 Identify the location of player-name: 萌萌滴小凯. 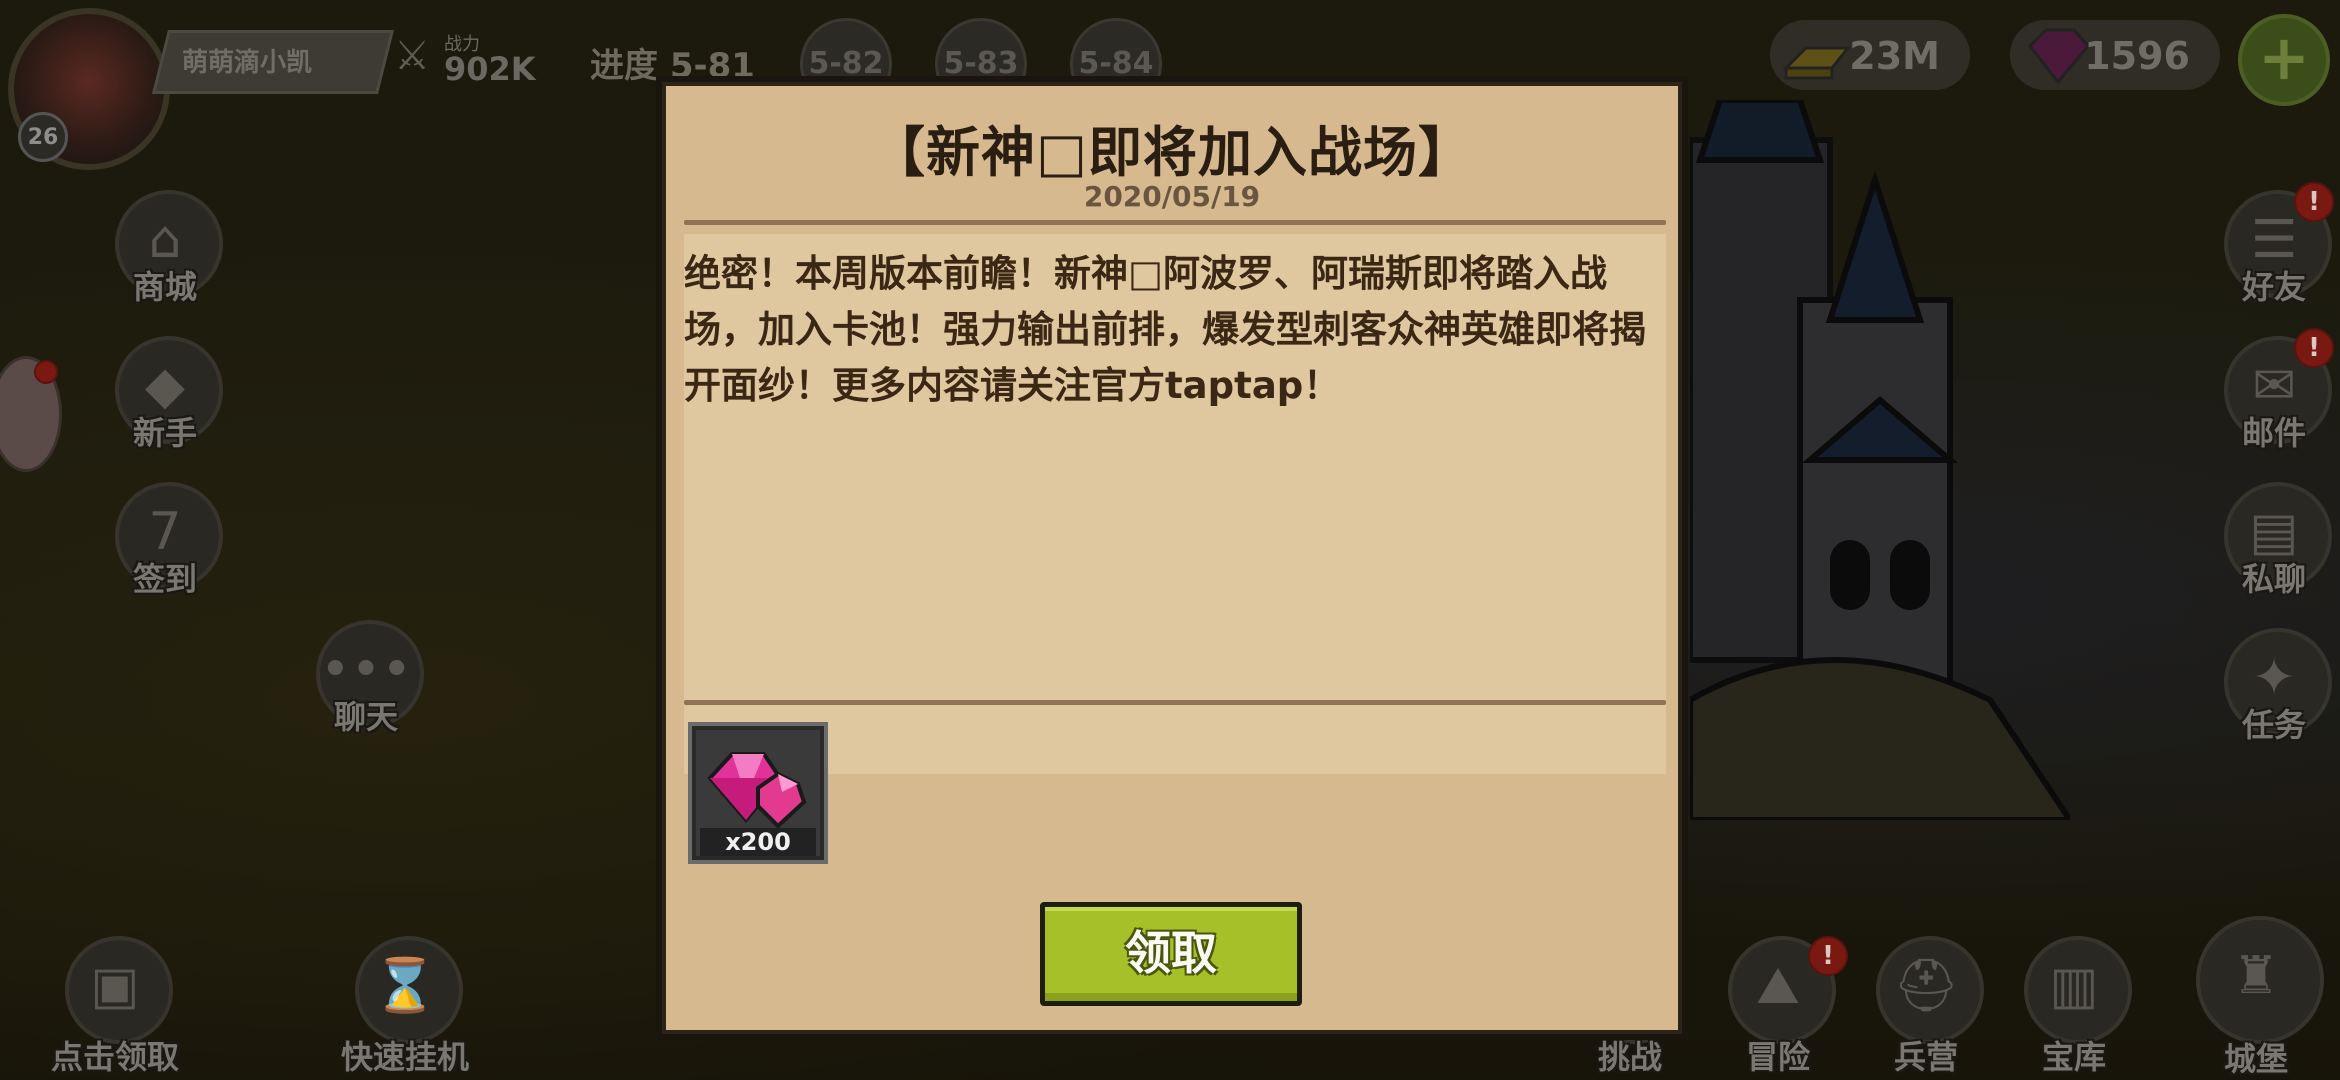
(247, 63).